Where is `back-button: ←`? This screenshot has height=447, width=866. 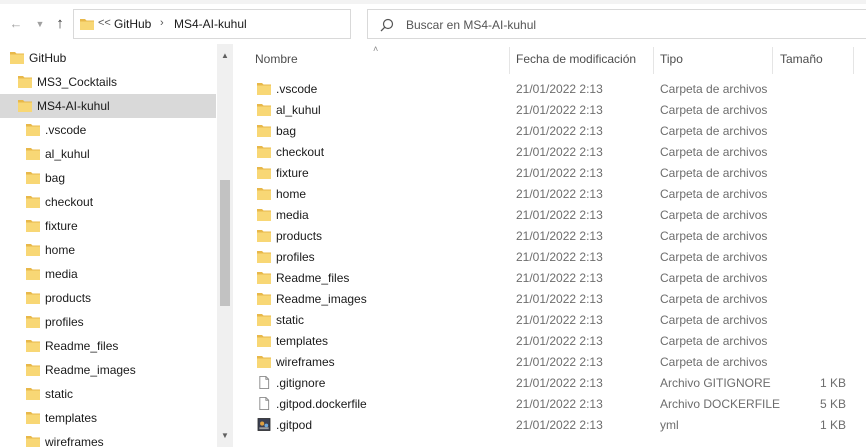
back-button: ← is located at coordinates (16, 24).